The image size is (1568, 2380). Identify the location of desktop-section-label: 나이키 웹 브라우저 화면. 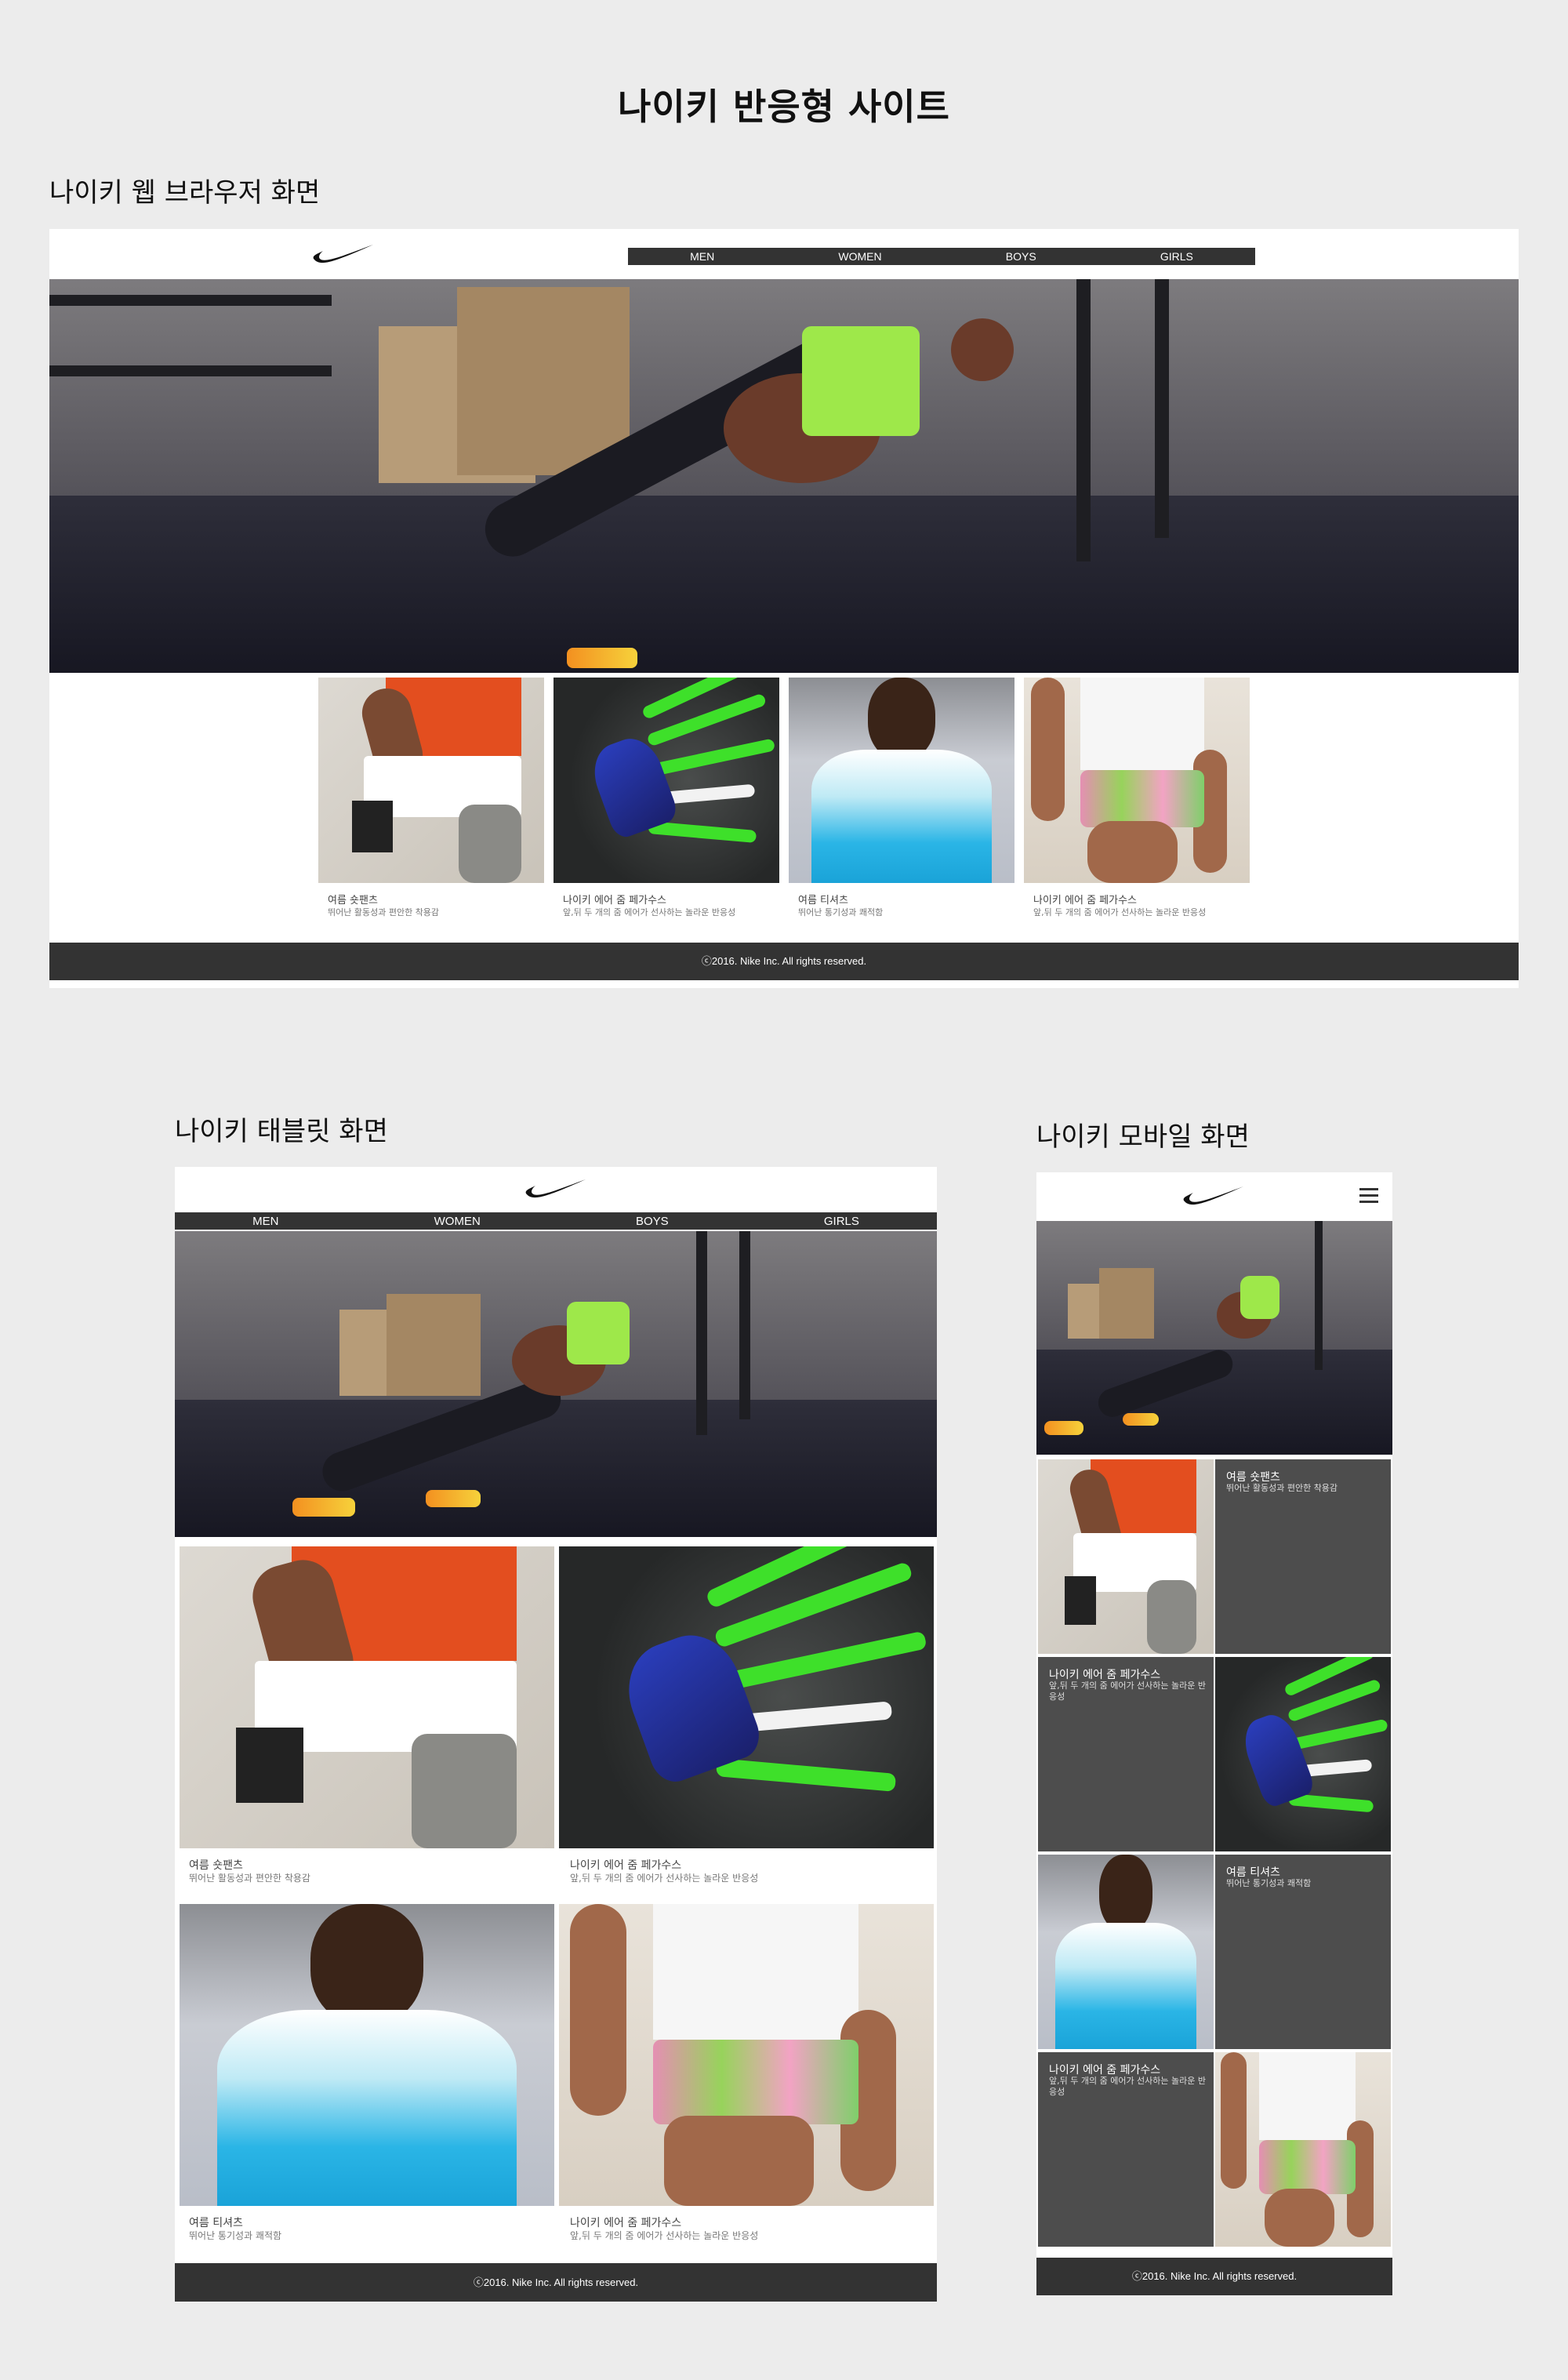
(185, 193).